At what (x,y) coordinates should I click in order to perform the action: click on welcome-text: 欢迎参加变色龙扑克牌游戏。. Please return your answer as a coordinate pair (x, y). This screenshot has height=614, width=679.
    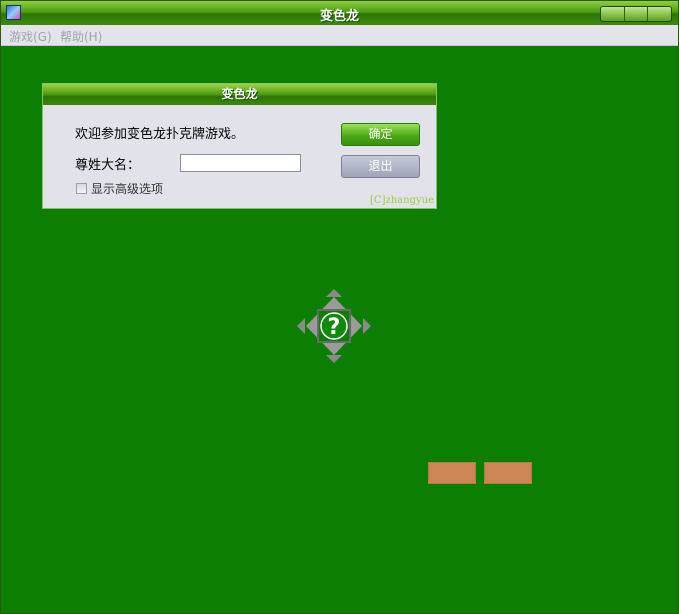
    Looking at the image, I should click on (160, 134).